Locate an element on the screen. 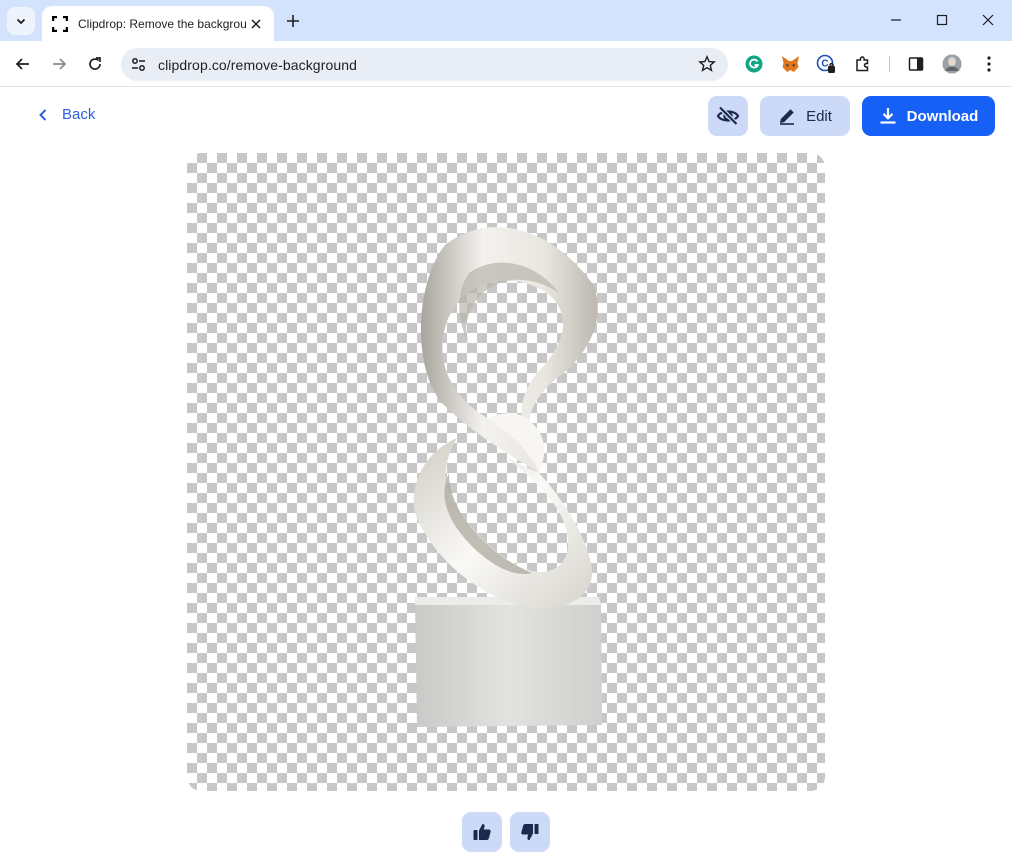 This screenshot has height=865, width=1012. thumbs-up-button is located at coordinates (482, 832).